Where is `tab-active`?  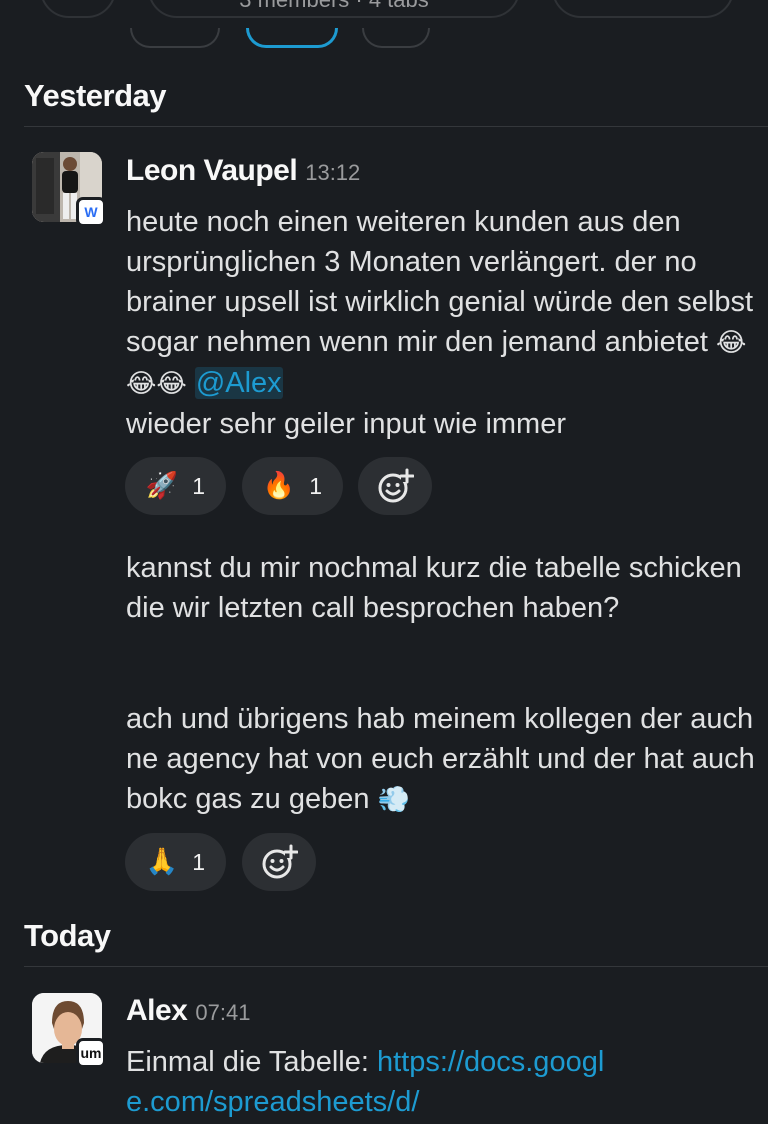 tab-active is located at coordinates (292, 38).